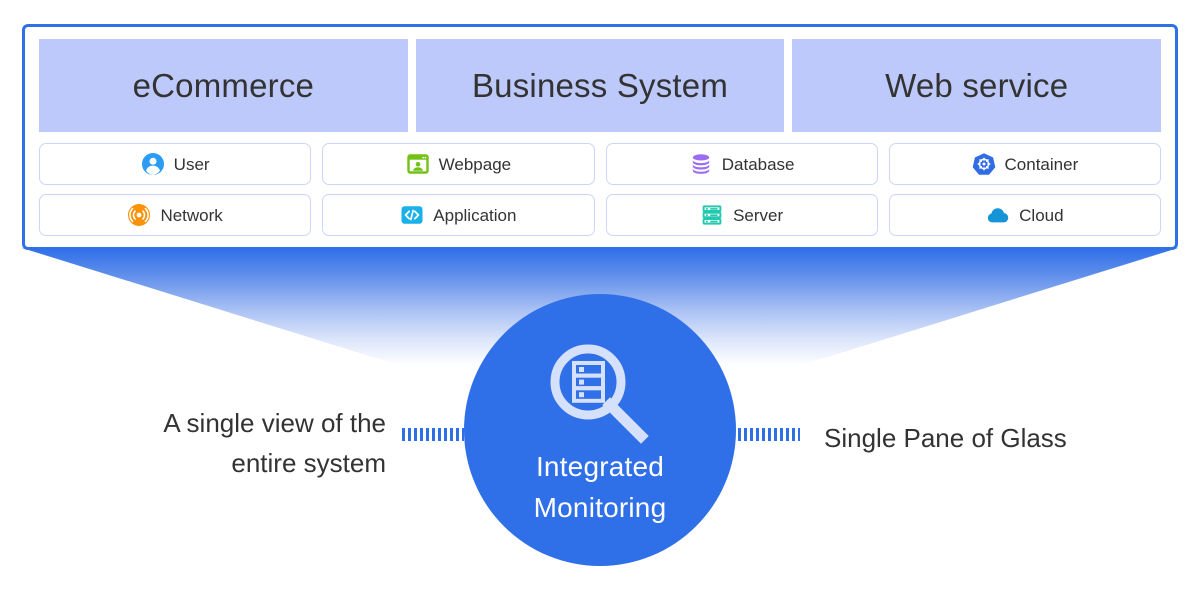 This screenshot has height=593, width=1200. Describe the element at coordinates (599, 394) in the screenshot. I see `magnifier-server-icon` at that location.